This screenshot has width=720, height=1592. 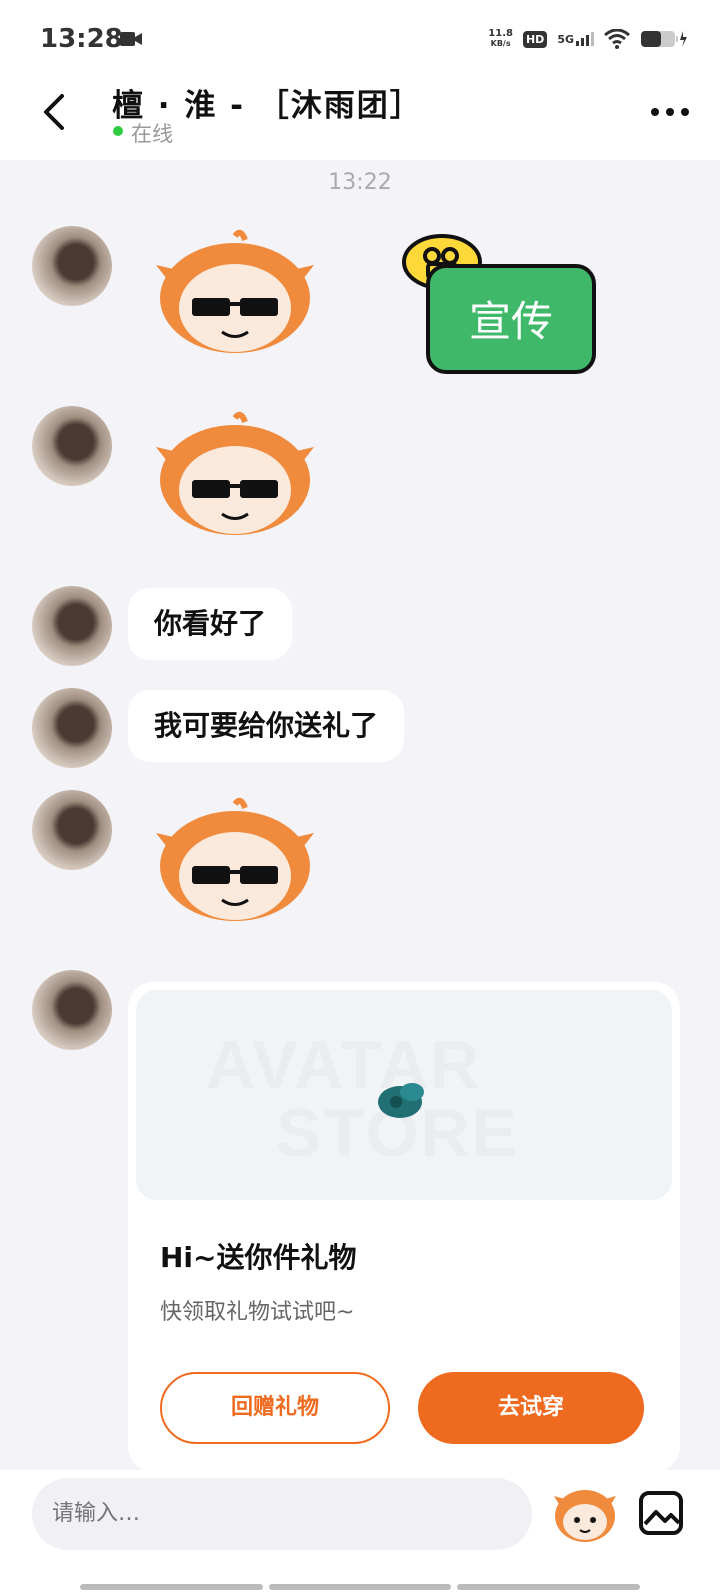 What do you see at coordinates (531, 1408) in the screenshot?
I see `try-on-button: 去试穿` at bounding box center [531, 1408].